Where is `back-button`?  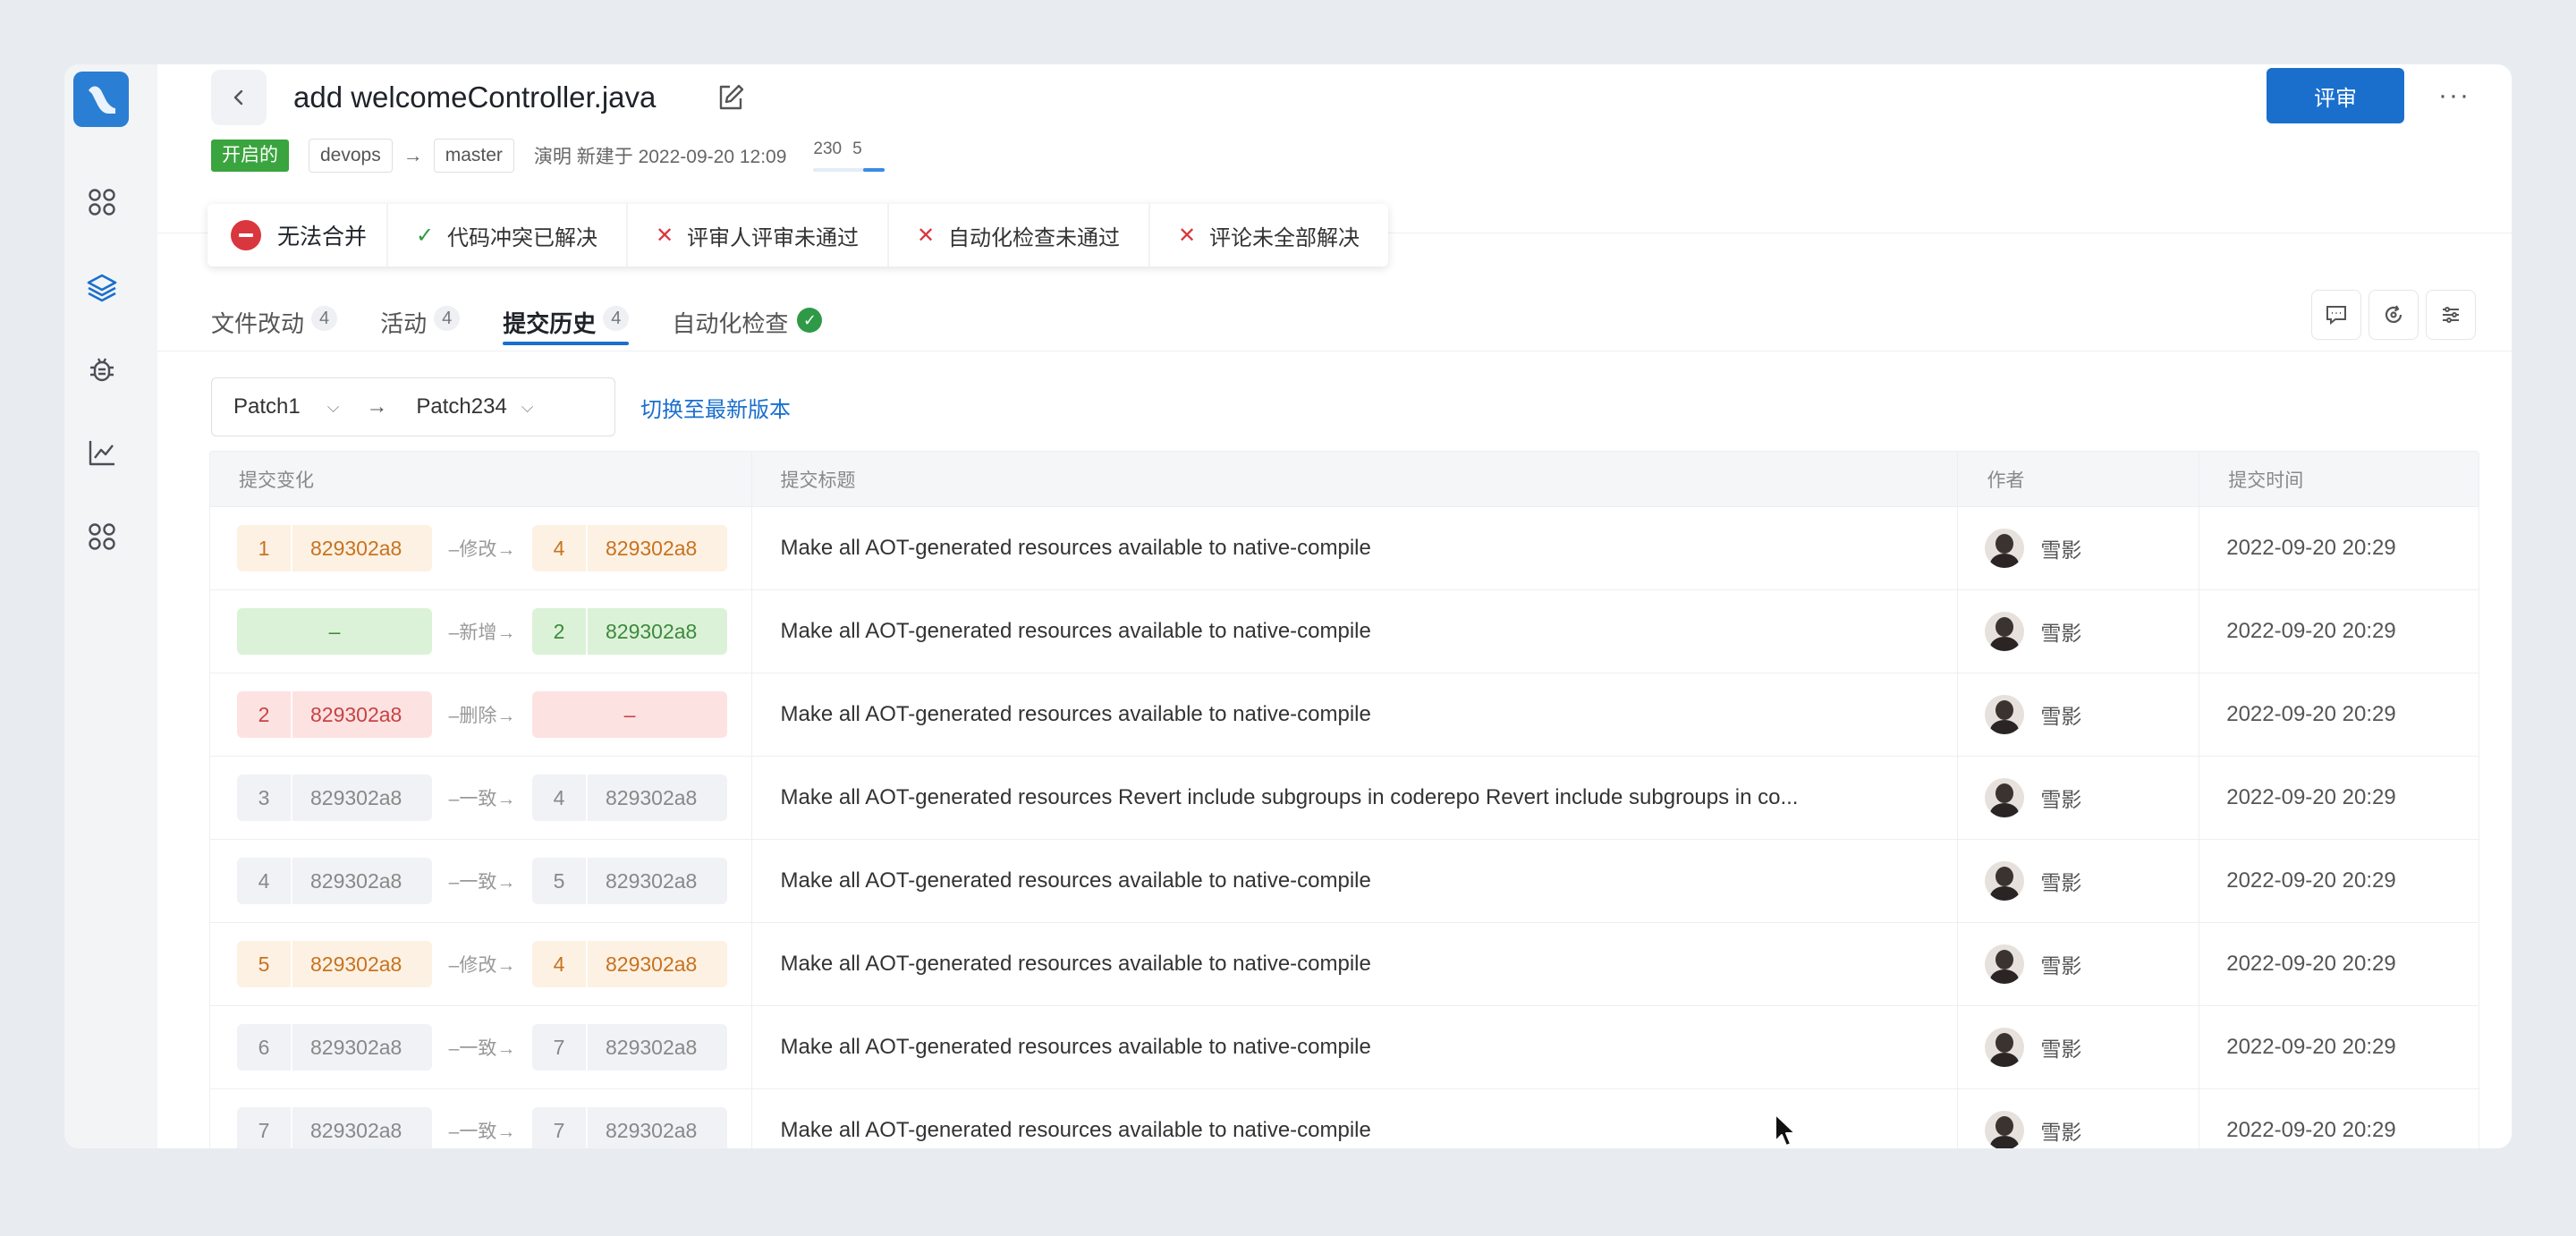 back-button is located at coordinates (239, 98).